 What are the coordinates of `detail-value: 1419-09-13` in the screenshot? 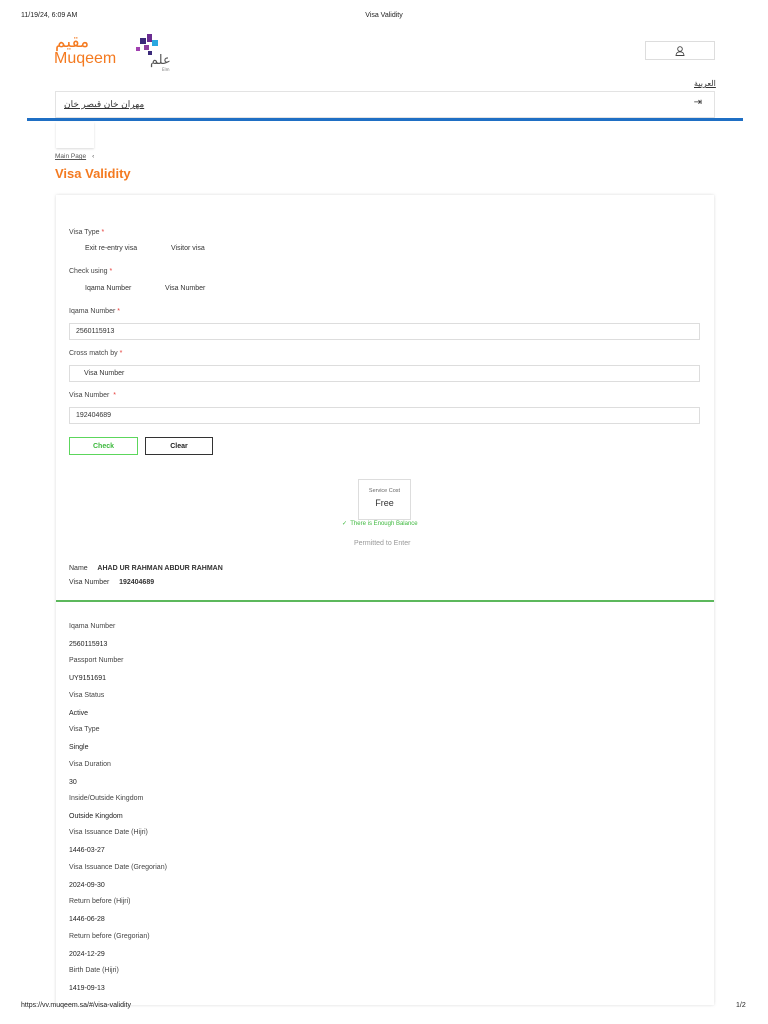 It's located at (87, 988).